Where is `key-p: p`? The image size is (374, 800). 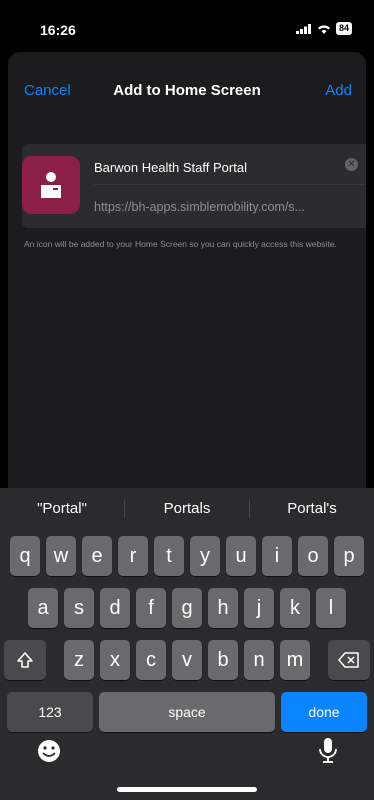
key-p: p is located at coordinates (349, 556).